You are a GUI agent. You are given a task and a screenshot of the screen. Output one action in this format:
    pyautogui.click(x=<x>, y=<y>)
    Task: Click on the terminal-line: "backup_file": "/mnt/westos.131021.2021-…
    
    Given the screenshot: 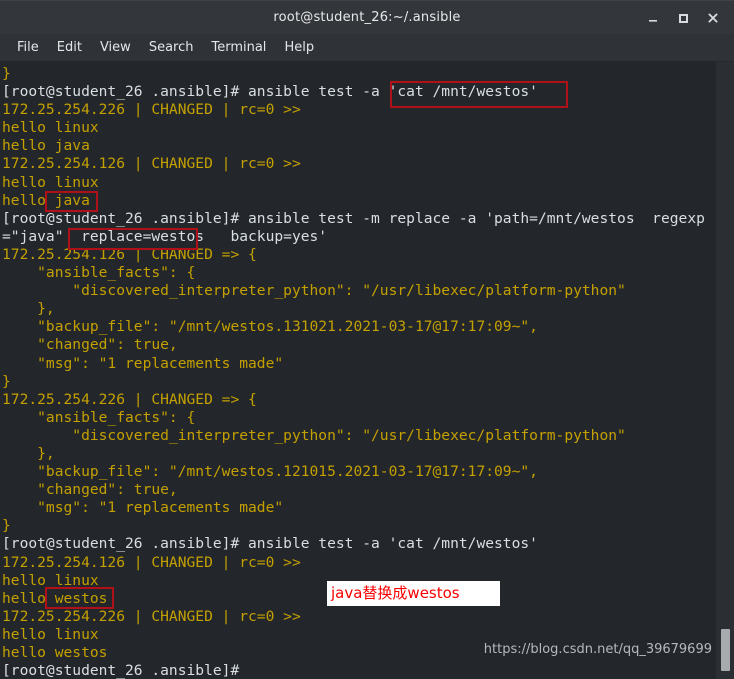 What is the action you would take?
    pyautogui.click(x=270, y=327)
    